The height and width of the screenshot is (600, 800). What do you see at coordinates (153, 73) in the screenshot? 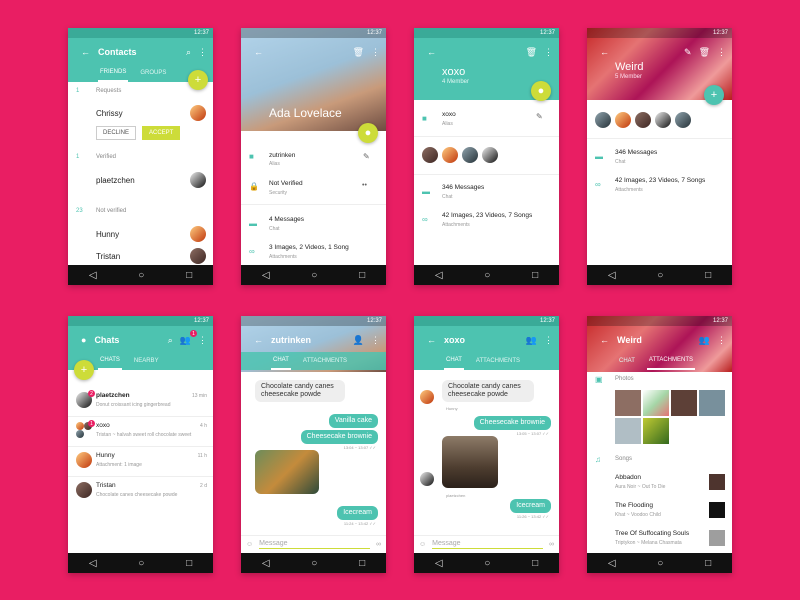
I see `tab-groups: GROUPS` at bounding box center [153, 73].